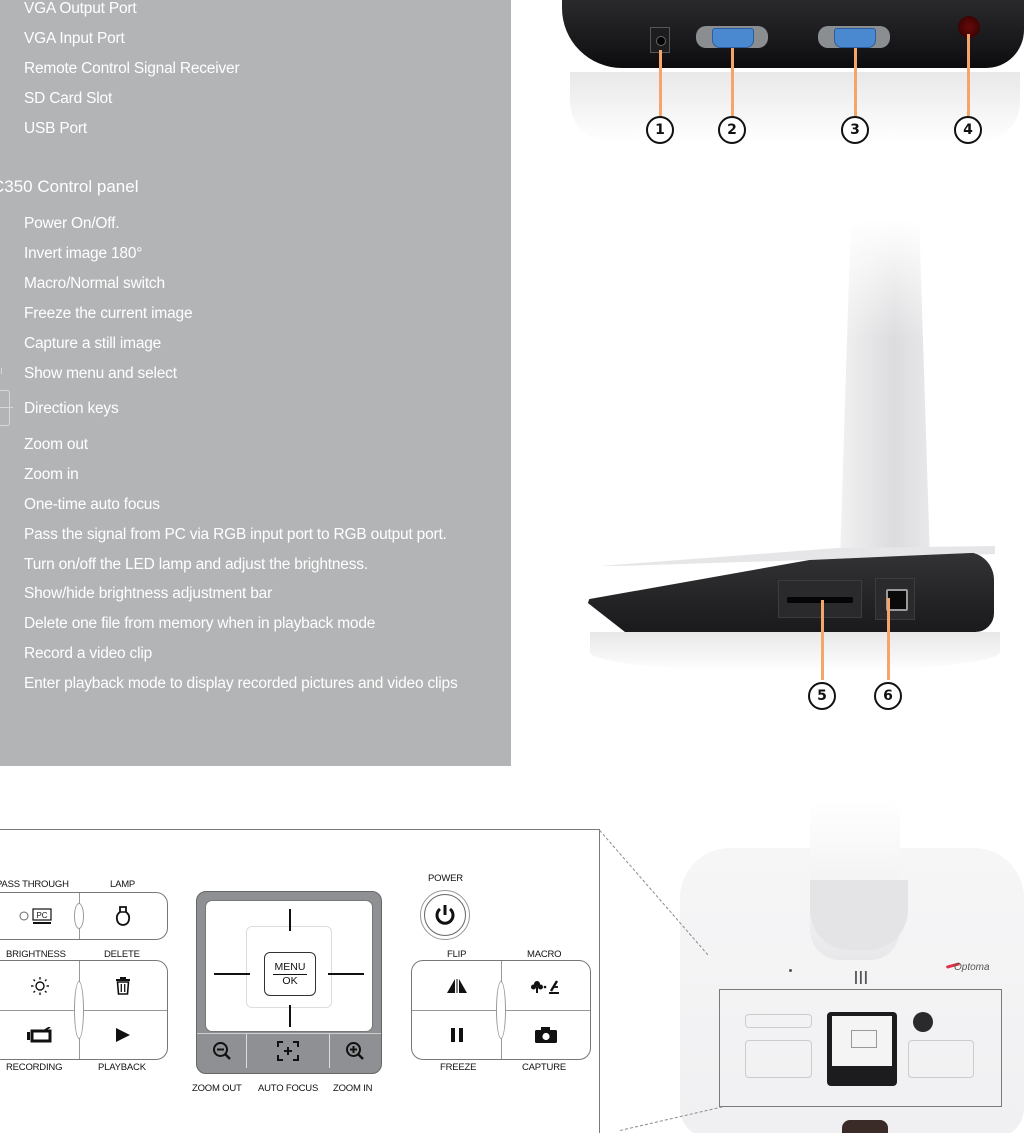 The height and width of the screenshot is (1133, 1024). I want to click on camera-icon, so click(546, 1035).